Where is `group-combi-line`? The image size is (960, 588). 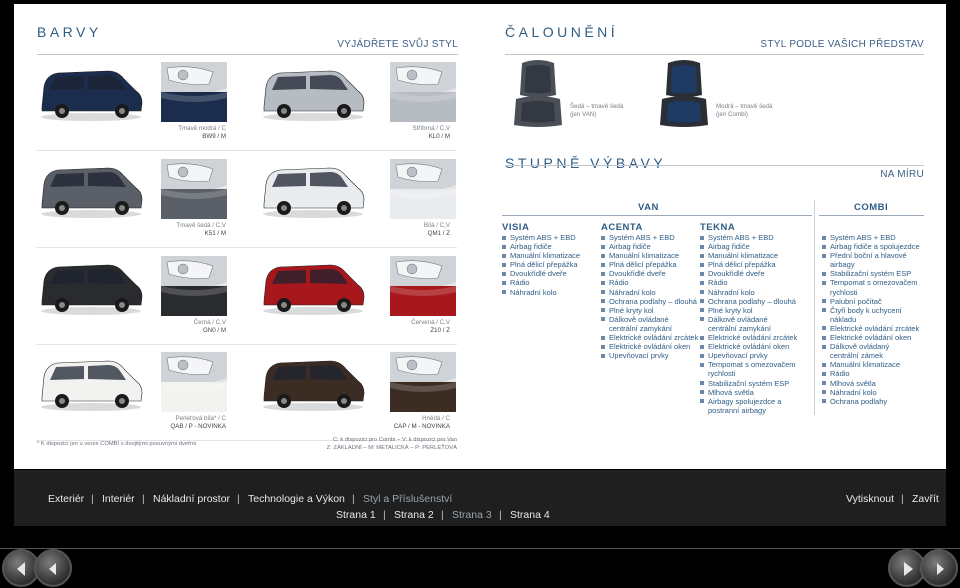
group-combi-line is located at coordinates (871, 215).